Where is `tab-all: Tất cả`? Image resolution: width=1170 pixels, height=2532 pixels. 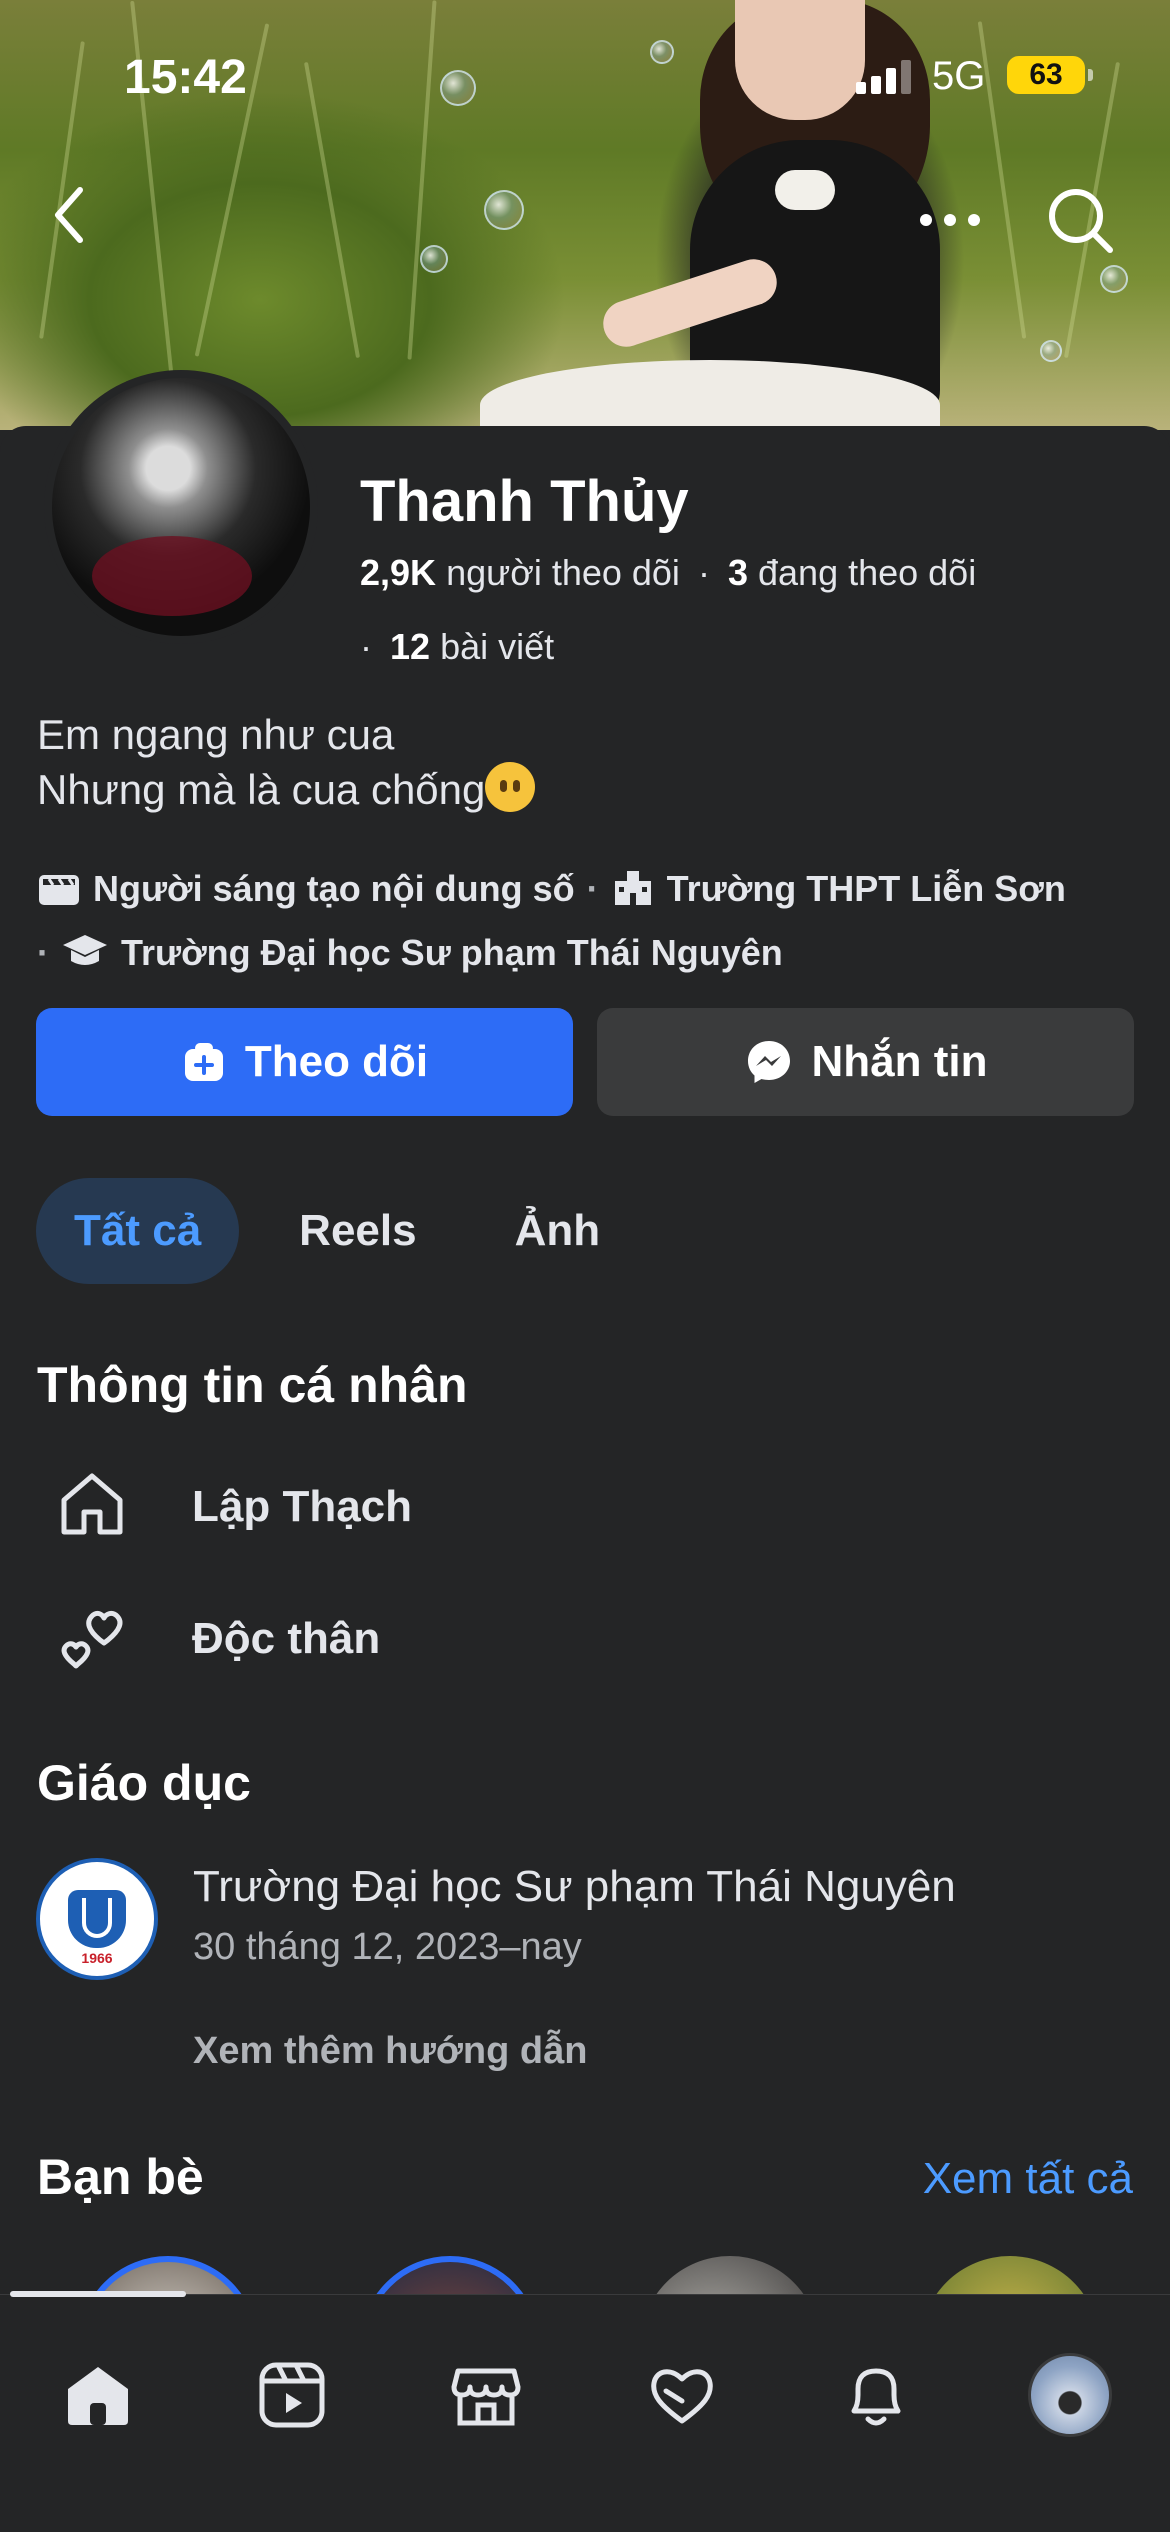
tab-all: Tất cả is located at coordinates (138, 1231).